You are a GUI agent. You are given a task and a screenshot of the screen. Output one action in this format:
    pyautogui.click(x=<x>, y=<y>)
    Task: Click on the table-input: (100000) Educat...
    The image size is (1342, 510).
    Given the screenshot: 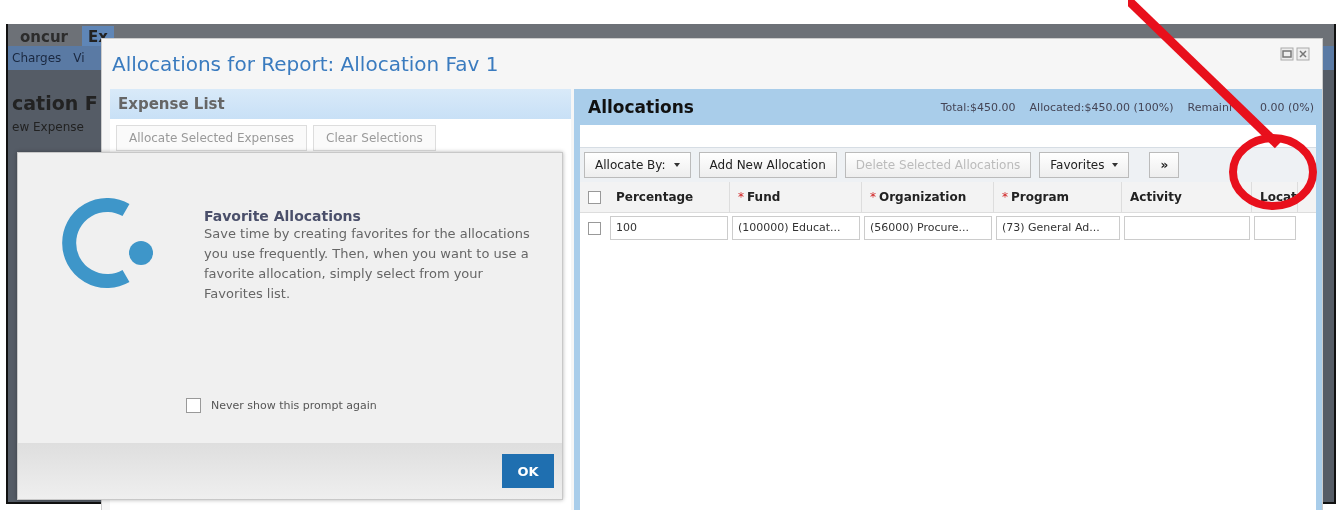 What is the action you would take?
    pyautogui.click(x=796, y=228)
    